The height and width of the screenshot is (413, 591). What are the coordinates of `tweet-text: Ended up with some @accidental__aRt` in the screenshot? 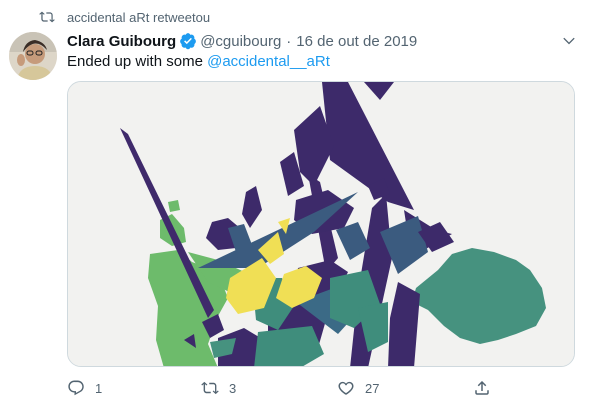 It's located at (198, 62).